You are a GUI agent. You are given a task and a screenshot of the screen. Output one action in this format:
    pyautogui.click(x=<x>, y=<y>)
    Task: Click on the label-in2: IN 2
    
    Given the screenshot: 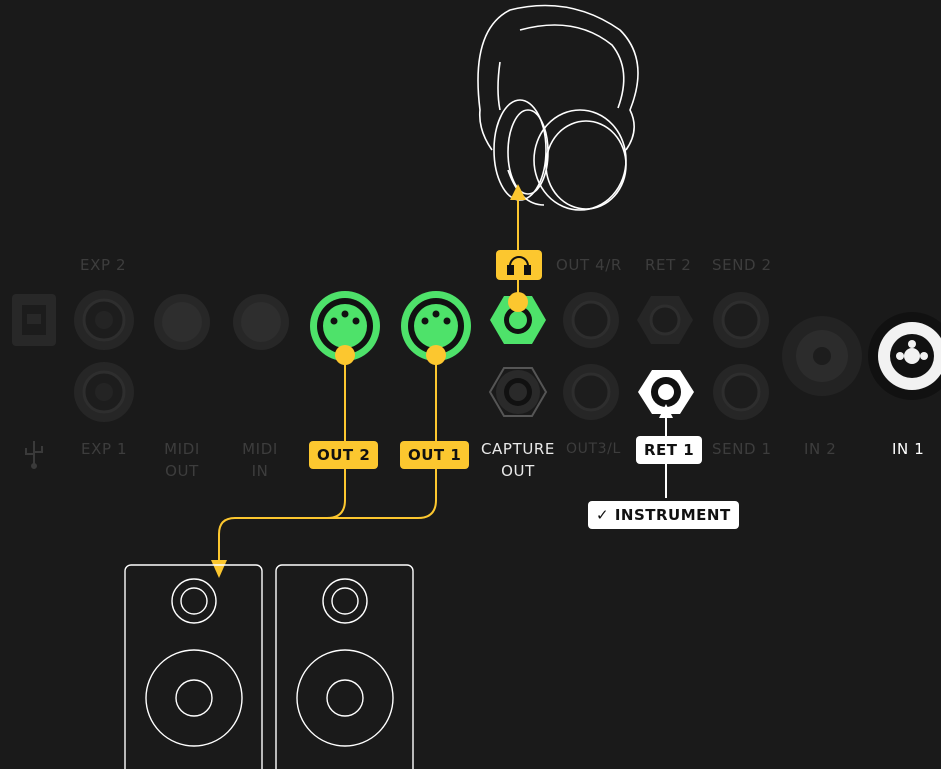 What is the action you would take?
    pyautogui.click(x=820, y=449)
    